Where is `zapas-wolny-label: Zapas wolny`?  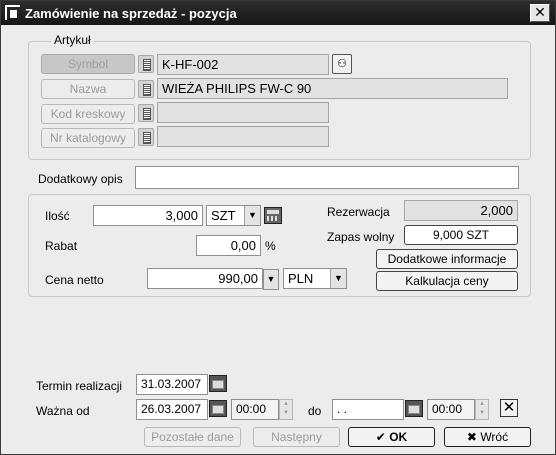
zapas-wolny-label: Zapas wolny is located at coordinates (361, 237).